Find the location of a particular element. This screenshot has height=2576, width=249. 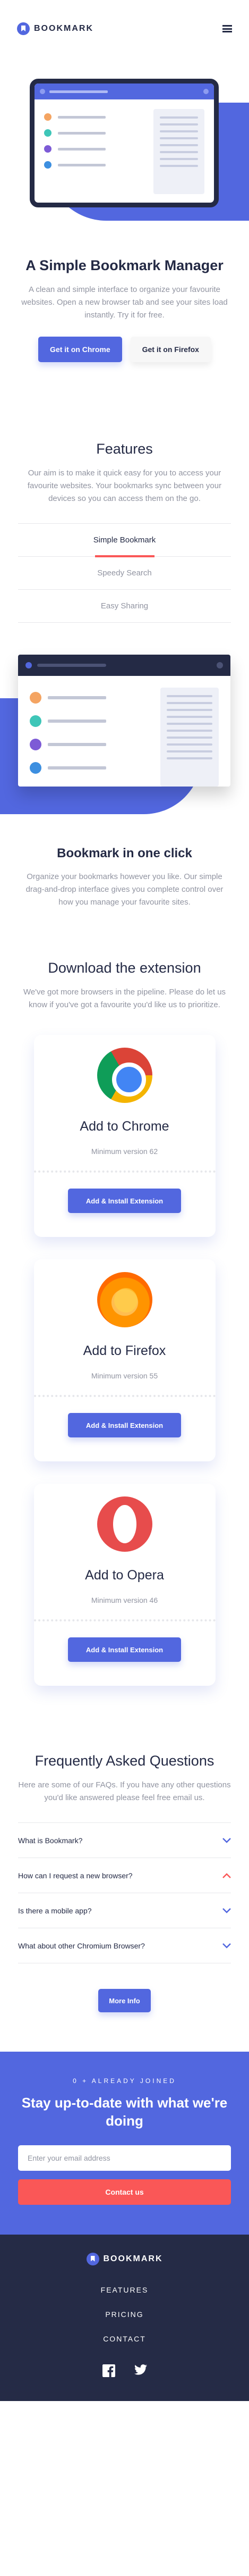

tab-simple-bookmark: Simple Bookmark is located at coordinates (124, 540).